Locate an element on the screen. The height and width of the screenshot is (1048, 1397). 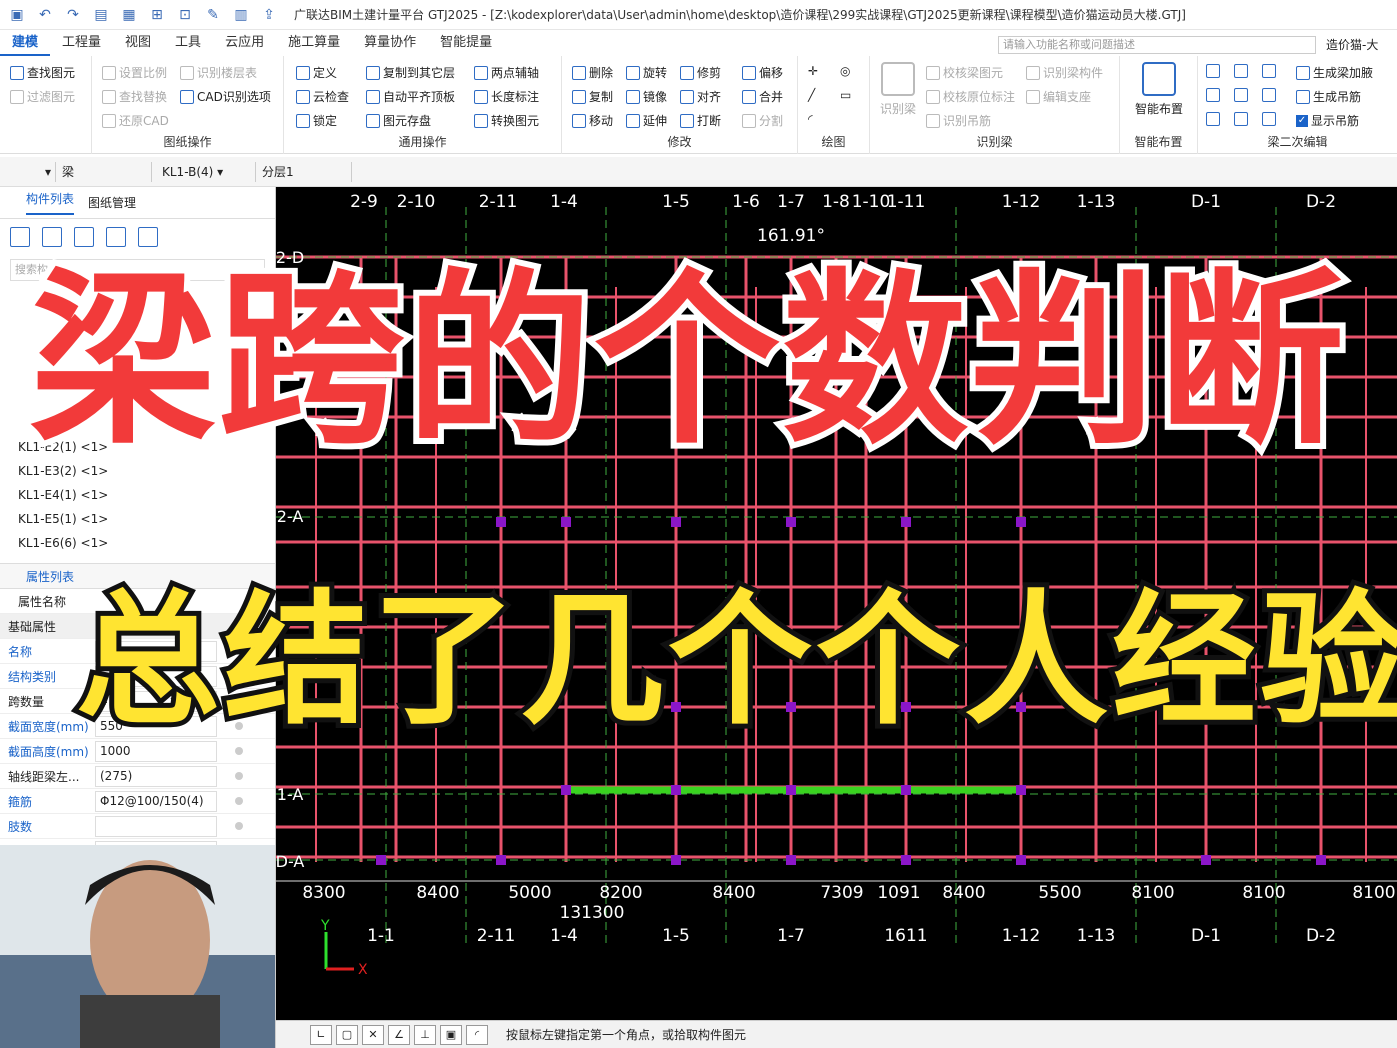
copy-to-floor-button: 复制到其它层 is located at coordinates (410, 72).